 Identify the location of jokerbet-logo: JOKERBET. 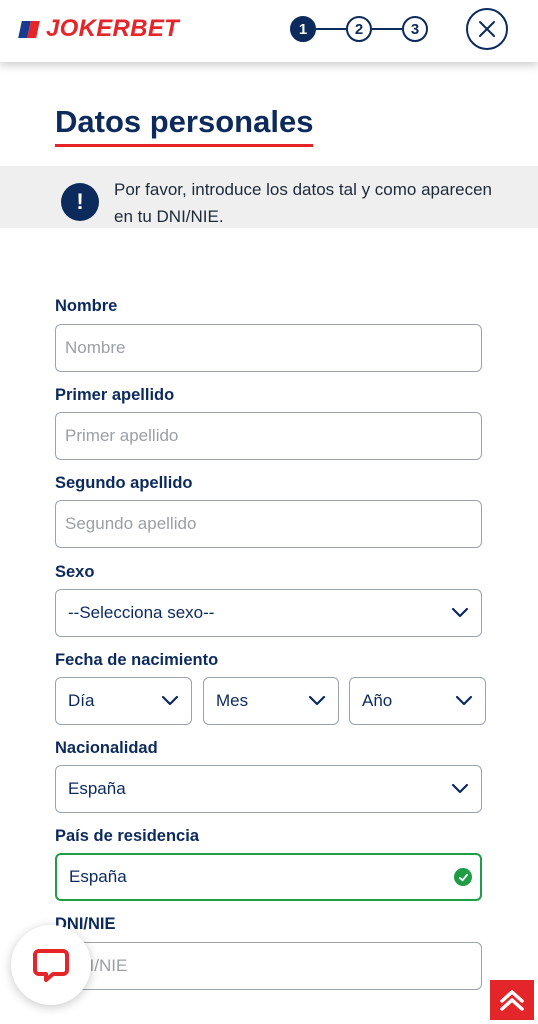
(99, 29).